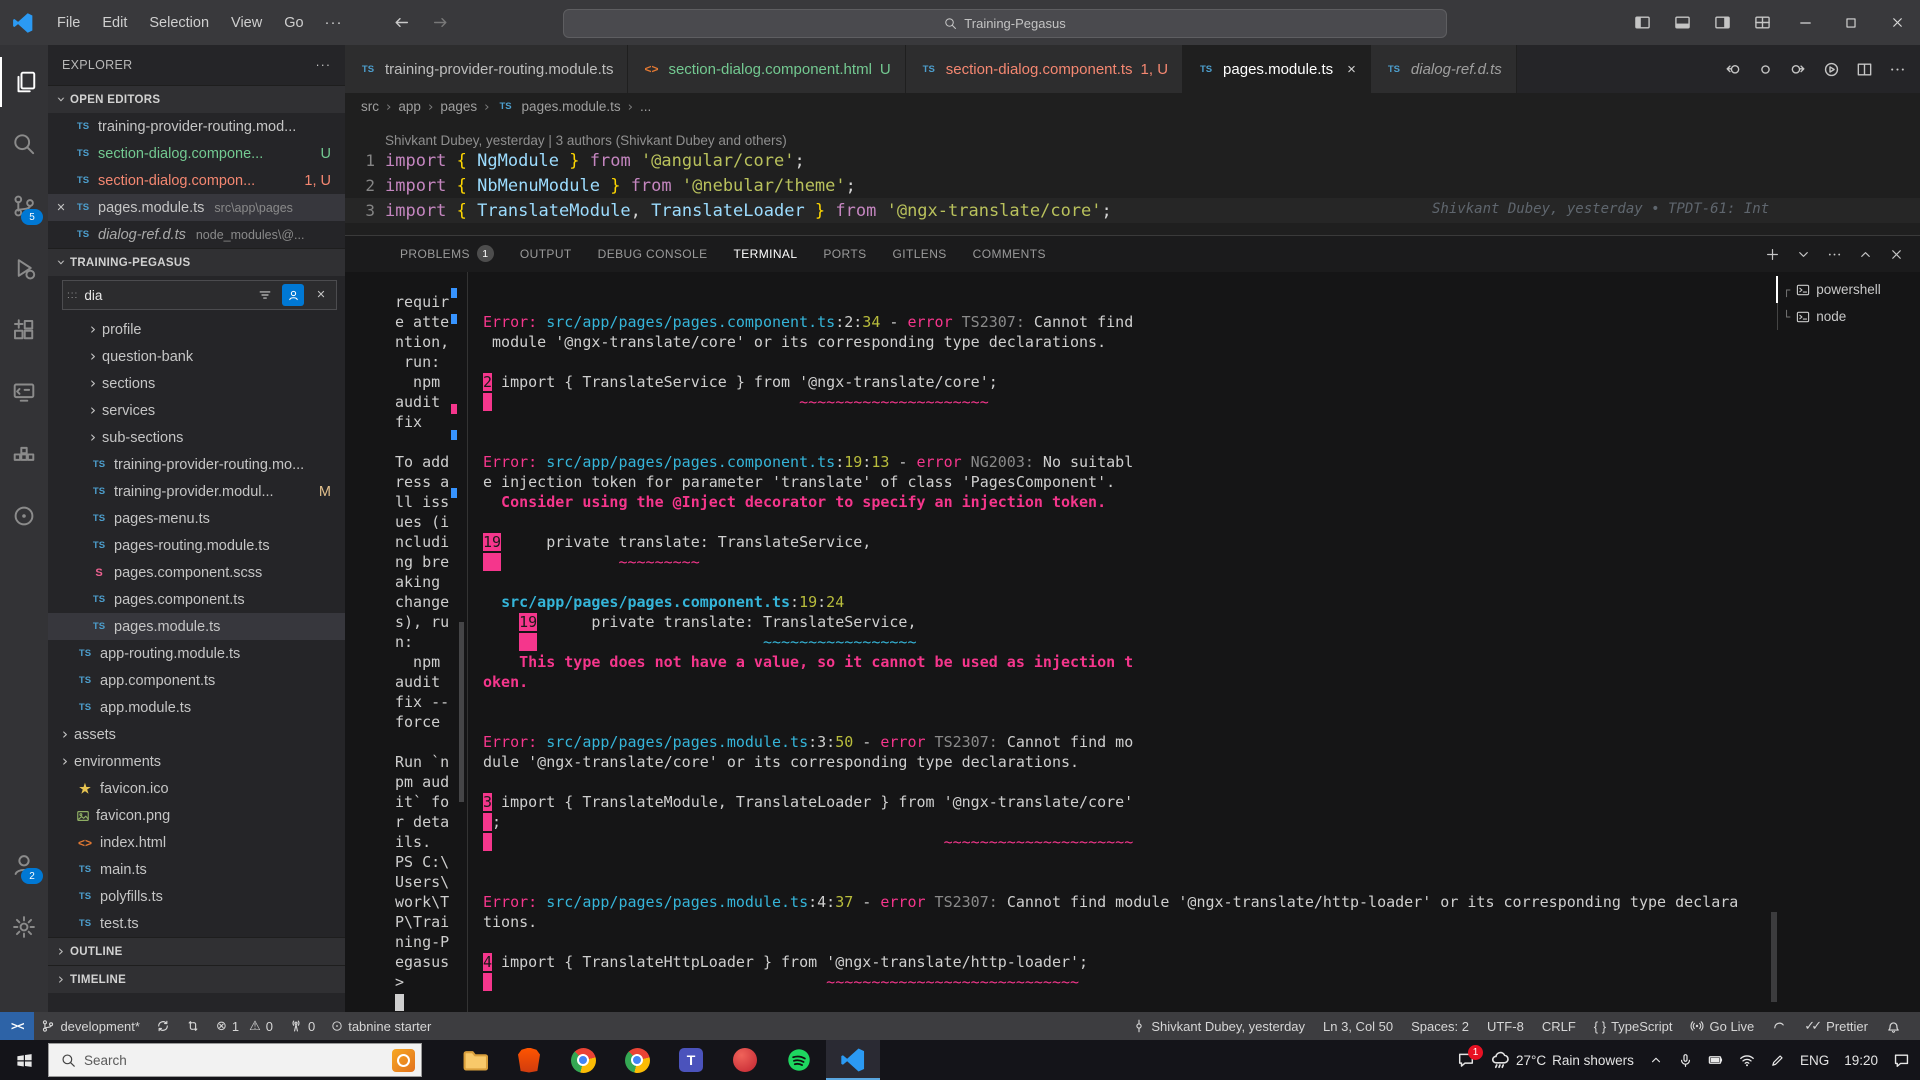  What do you see at coordinates (381, 1026) in the screenshot?
I see `tabnine-status: tabnine starter` at bounding box center [381, 1026].